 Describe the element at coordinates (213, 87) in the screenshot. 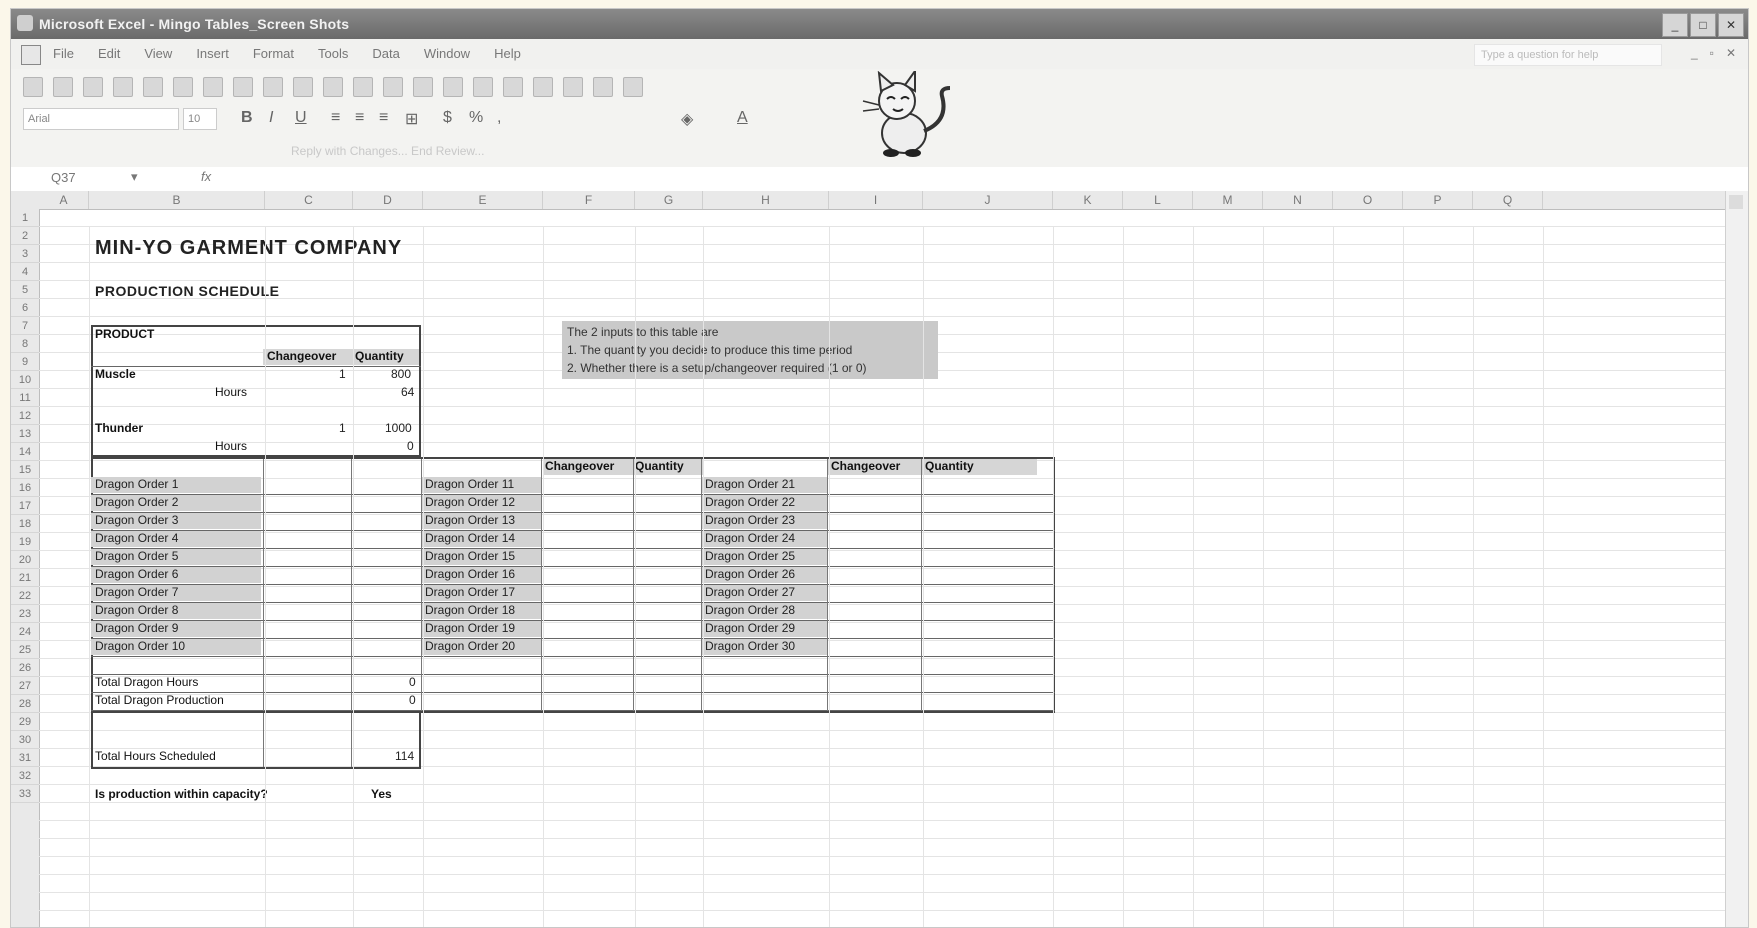

I see `print-preview-icon` at that location.